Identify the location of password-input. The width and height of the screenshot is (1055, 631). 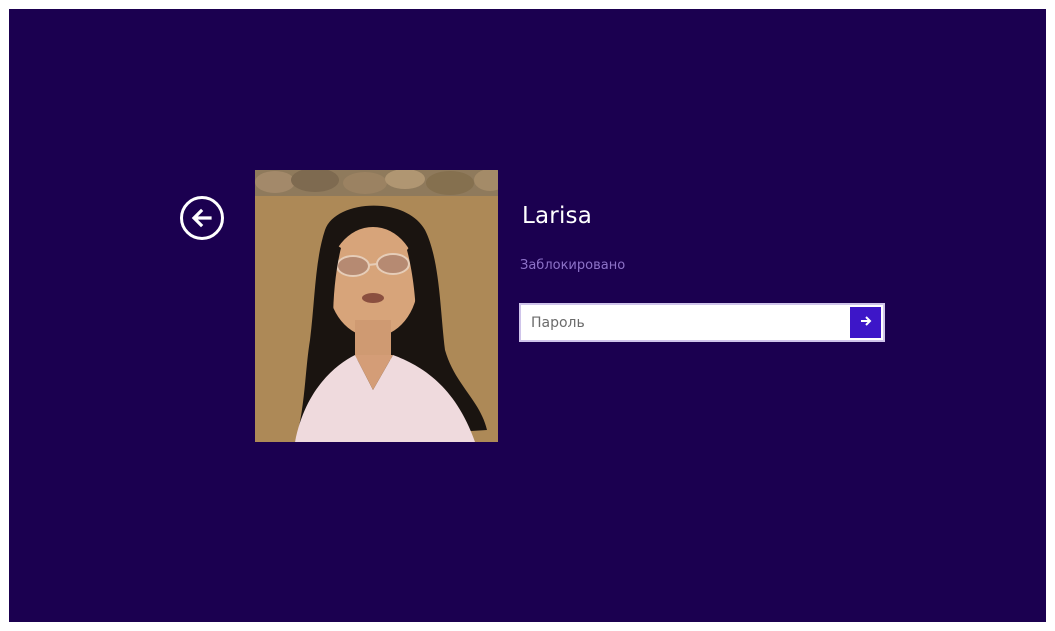
(684, 322).